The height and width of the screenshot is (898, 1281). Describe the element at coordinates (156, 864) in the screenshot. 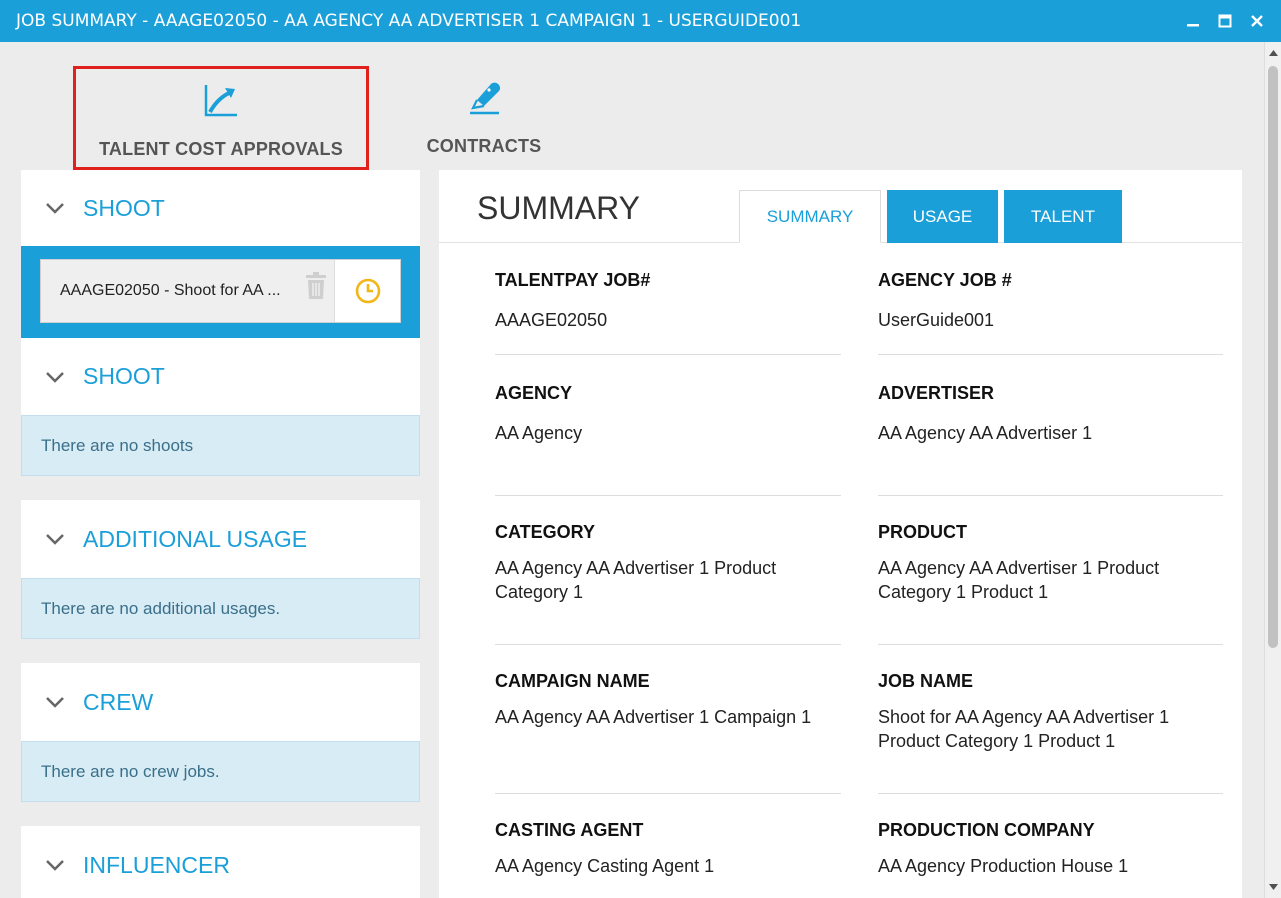

I see `influencer-section-title: INFLUENCER` at that location.